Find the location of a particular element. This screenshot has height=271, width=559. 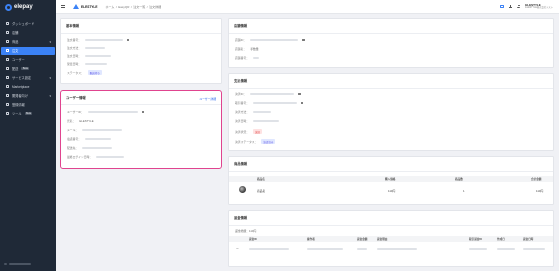

topbar-actions: ELESTYLE ELESTYLE株式会社テスト is located at coordinates (526, 6).